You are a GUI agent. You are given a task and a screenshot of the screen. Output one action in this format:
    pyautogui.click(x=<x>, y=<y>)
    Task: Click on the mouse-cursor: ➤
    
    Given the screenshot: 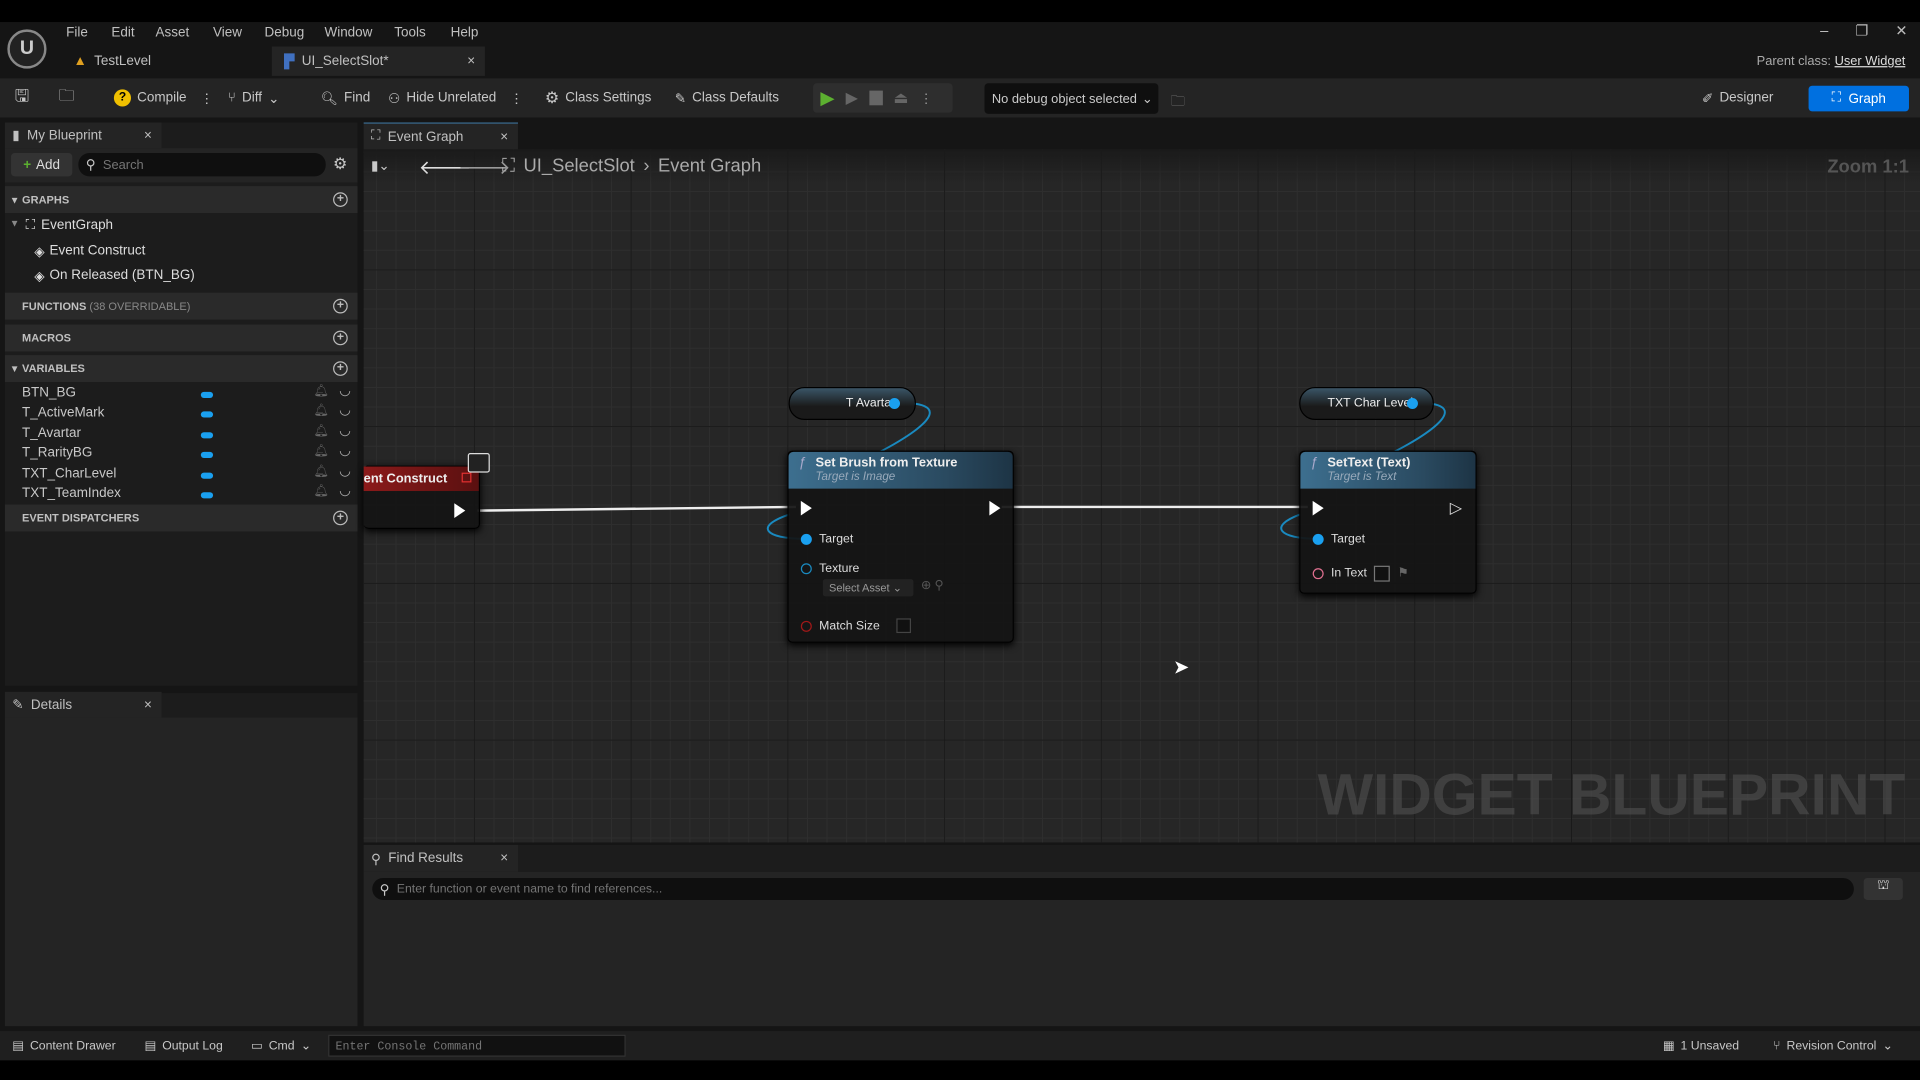 What is the action you would take?
    pyautogui.click(x=1181, y=668)
    